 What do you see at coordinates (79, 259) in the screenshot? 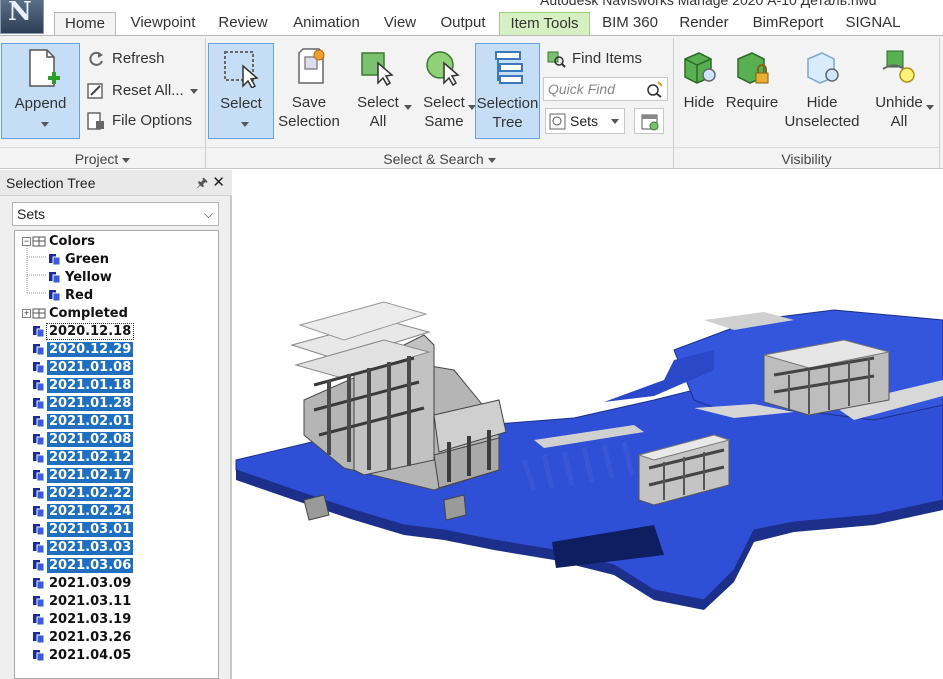
I see `tree-set-row: Green` at bounding box center [79, 259].